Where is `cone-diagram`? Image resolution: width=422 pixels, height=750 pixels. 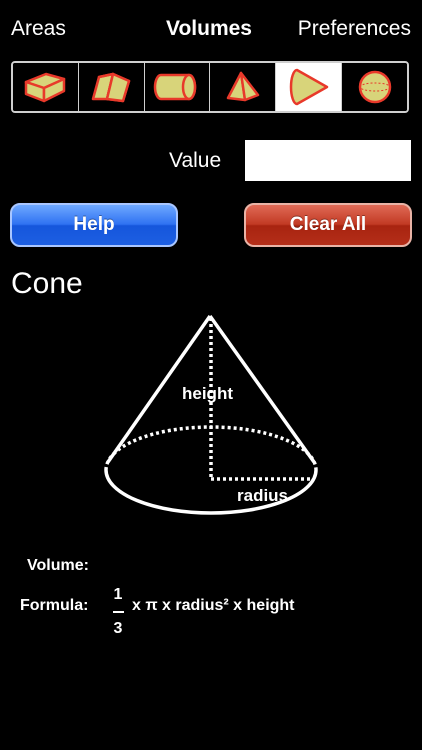
cone-diagram is located at coordinates (211, 414).